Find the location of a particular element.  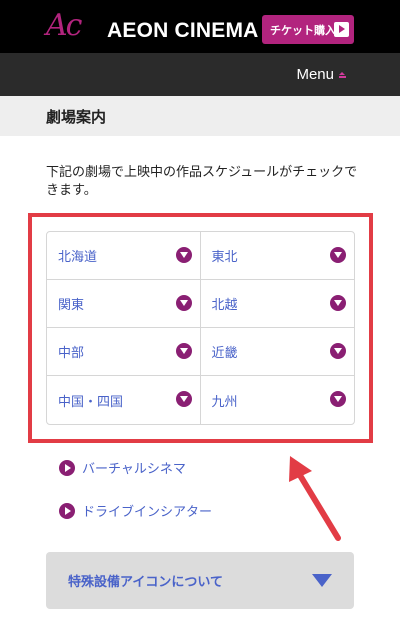

facility-icons-label: 特殊設備アイコンについて is located at coordinates (145, 582).